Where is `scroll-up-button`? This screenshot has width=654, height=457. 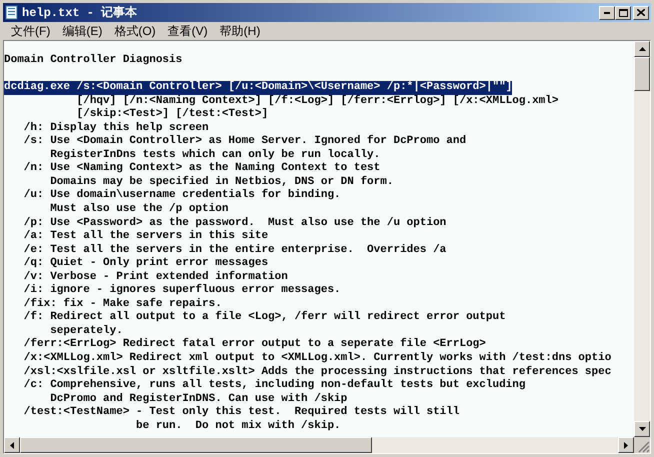
scroll-up-button is located at coordinates (642, 49).